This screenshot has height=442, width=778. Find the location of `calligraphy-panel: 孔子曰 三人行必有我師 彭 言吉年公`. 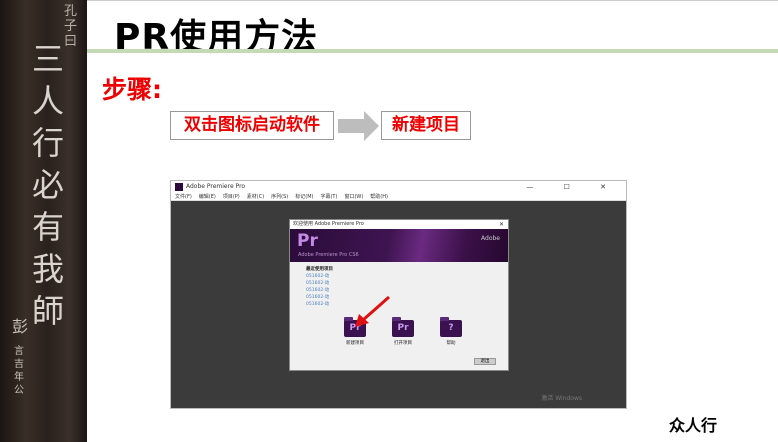

calligraphy-panel: 孔子曰 三人行必有我師 彭 言吉年公 is located at coordinates (43, 221).